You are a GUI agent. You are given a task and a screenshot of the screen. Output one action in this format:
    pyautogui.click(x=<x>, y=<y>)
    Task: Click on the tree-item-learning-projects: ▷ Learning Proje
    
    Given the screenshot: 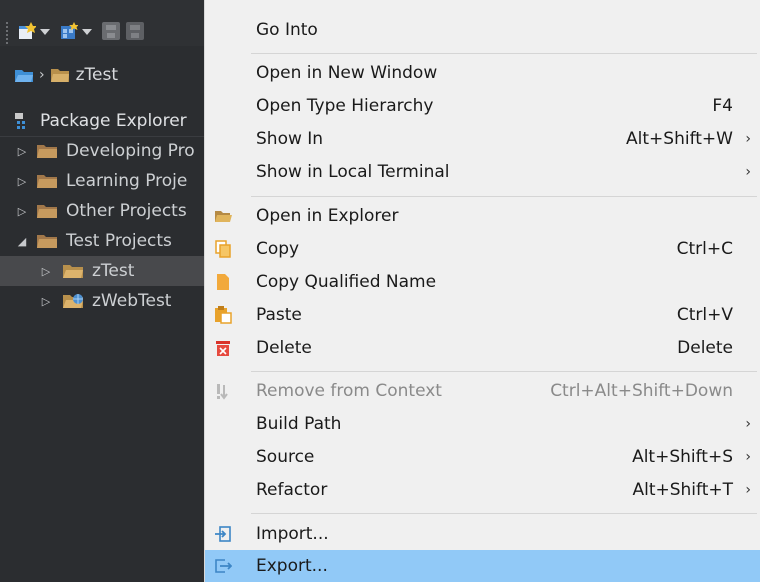 What is the action you would take?
    pyautogui.click(x=102, y=181)
    